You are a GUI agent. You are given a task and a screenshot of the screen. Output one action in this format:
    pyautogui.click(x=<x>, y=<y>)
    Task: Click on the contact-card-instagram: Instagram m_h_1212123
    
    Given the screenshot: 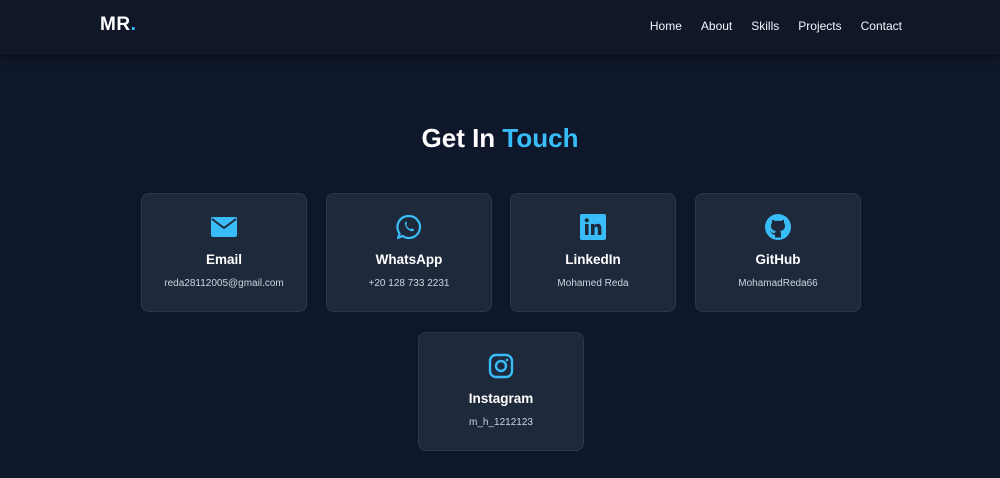 What is the action you would take?
    pyautogui.click(x=501, y=391)
    